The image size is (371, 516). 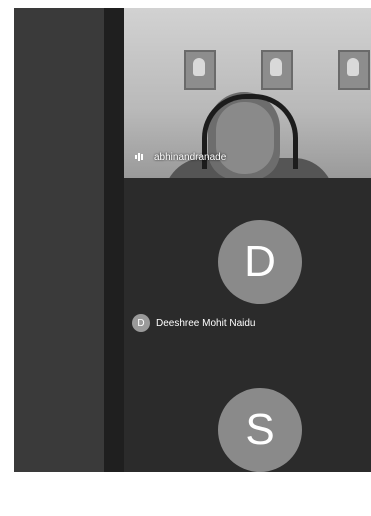 I want to click on small-avatar-initial: D, so click(x=141, y=323).